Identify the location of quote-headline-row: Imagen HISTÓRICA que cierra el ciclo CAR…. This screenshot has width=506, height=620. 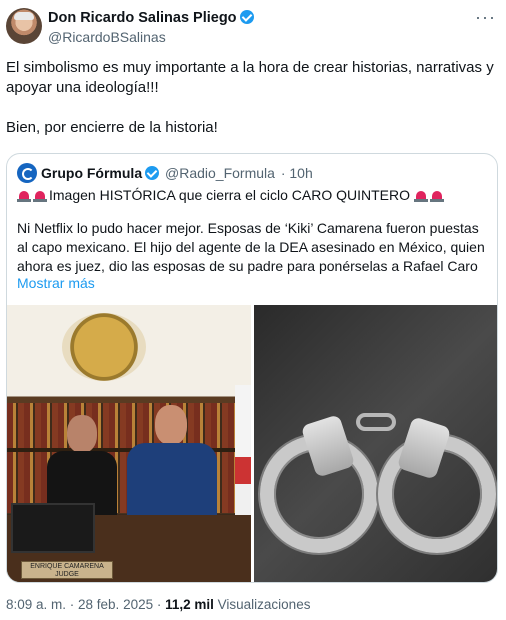
(231, 195).